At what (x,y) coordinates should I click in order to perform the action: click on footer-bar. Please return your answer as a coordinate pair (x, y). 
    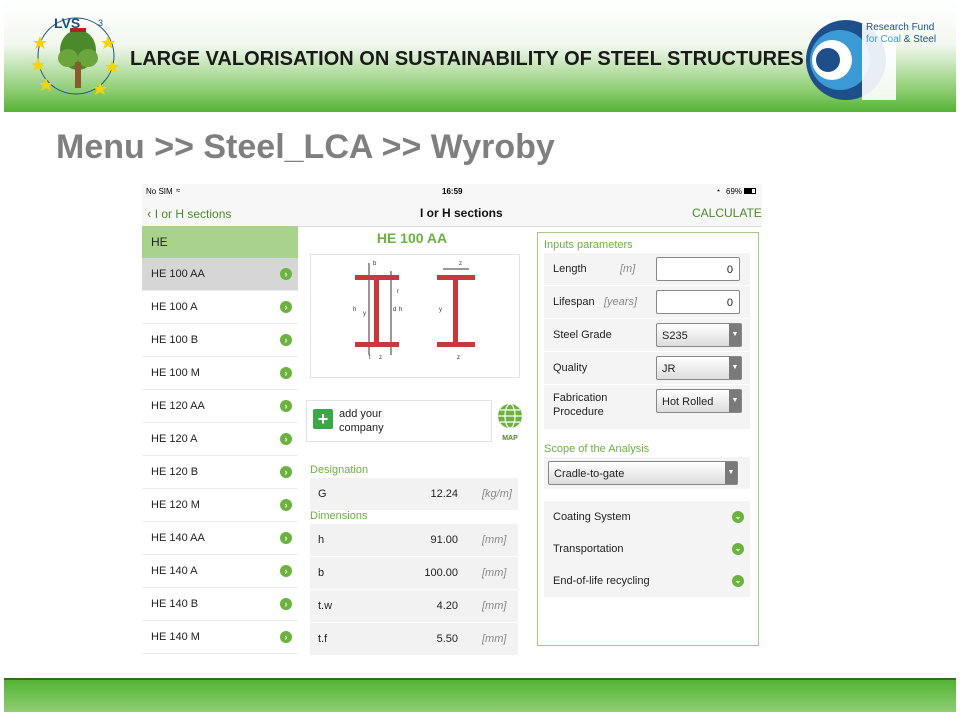
    Looking at the image, I should click on (480, 696).